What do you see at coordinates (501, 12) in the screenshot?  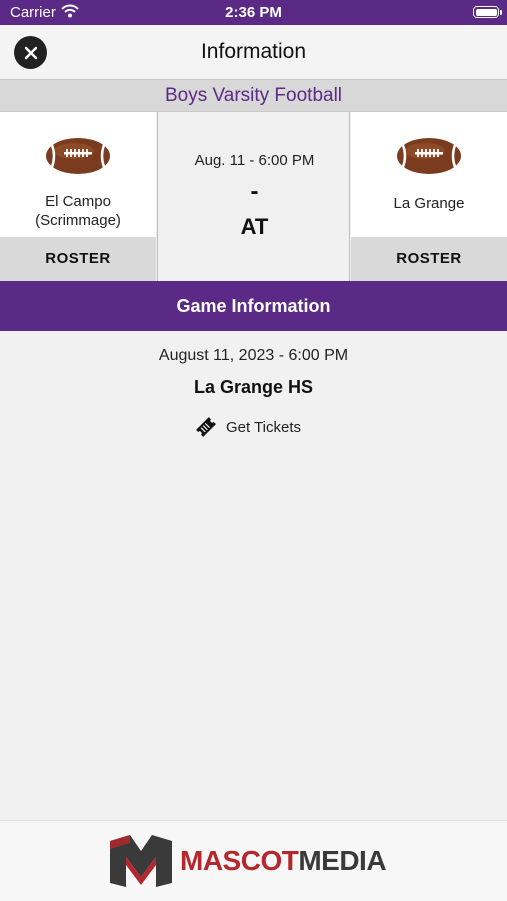 I see `battery-tip` at bounding box center [501, 12].